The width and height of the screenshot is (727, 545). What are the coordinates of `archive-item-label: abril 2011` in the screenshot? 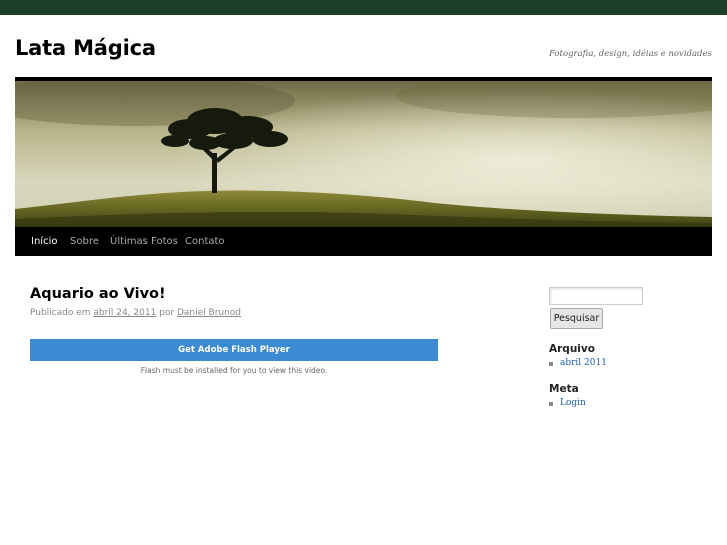 It's located at (583, 363).